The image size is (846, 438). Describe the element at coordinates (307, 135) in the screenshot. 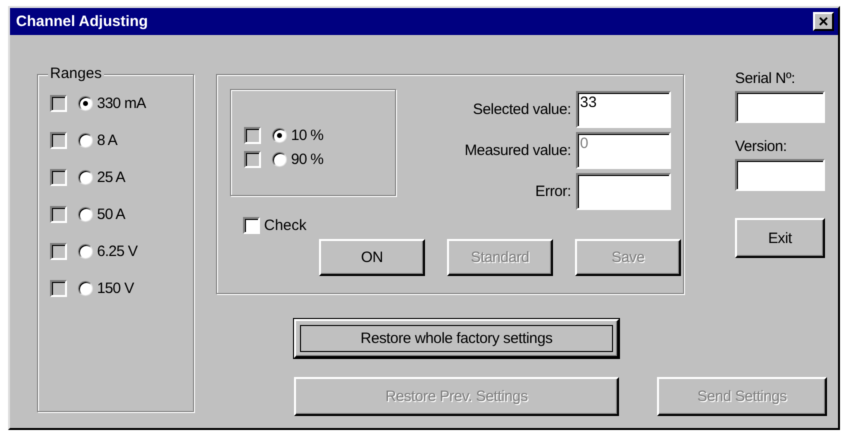

I see `option-label: 10 %` at that location.